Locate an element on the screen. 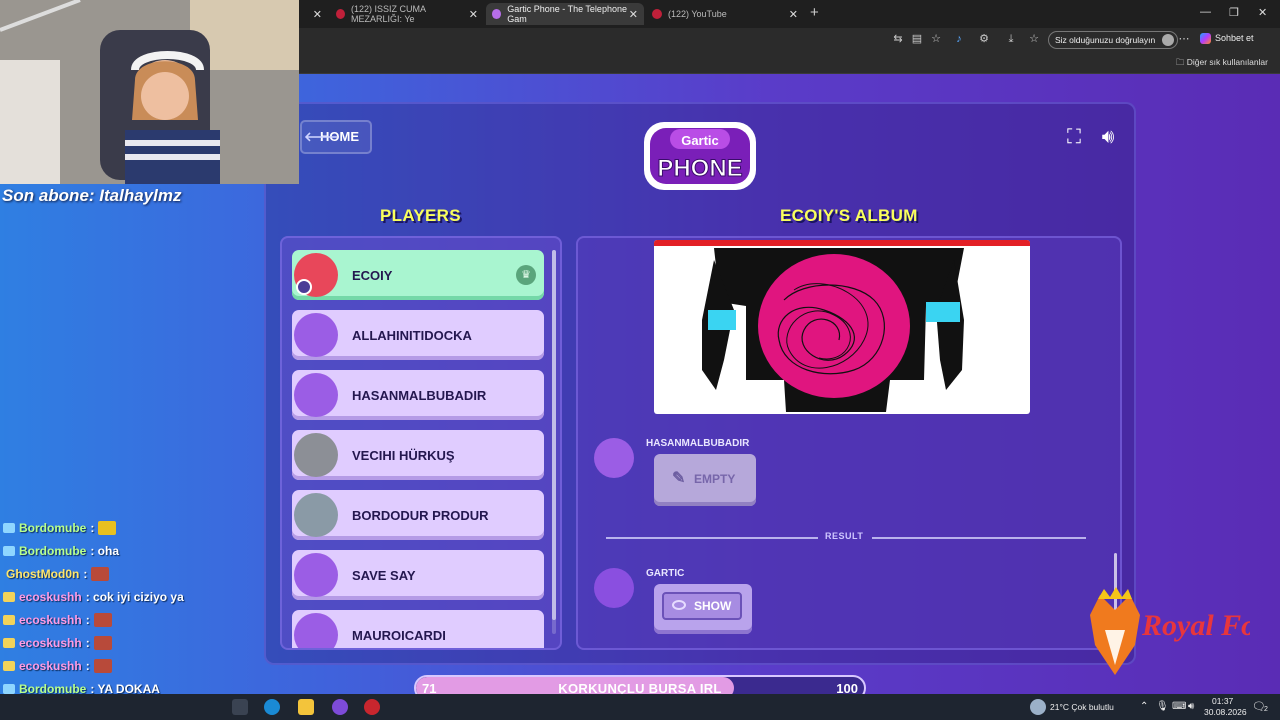  minimize-icon: — is located at coordinates (1205, 12).